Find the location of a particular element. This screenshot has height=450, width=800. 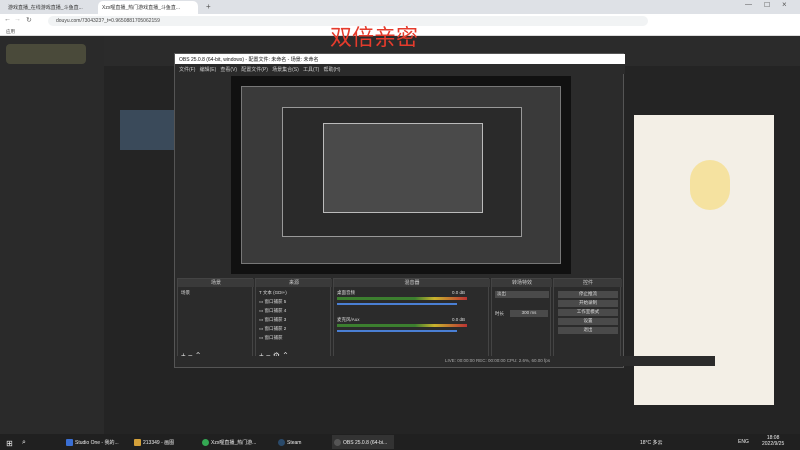

start-recording-button: 开始录制 is located at coordinates (588, 303).